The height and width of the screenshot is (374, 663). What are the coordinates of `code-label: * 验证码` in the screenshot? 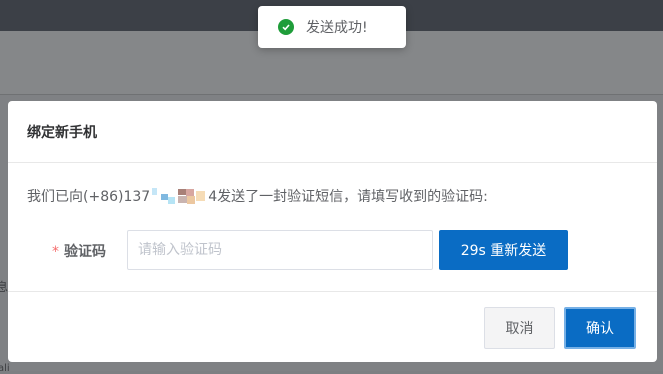 It's located at (79, 251).